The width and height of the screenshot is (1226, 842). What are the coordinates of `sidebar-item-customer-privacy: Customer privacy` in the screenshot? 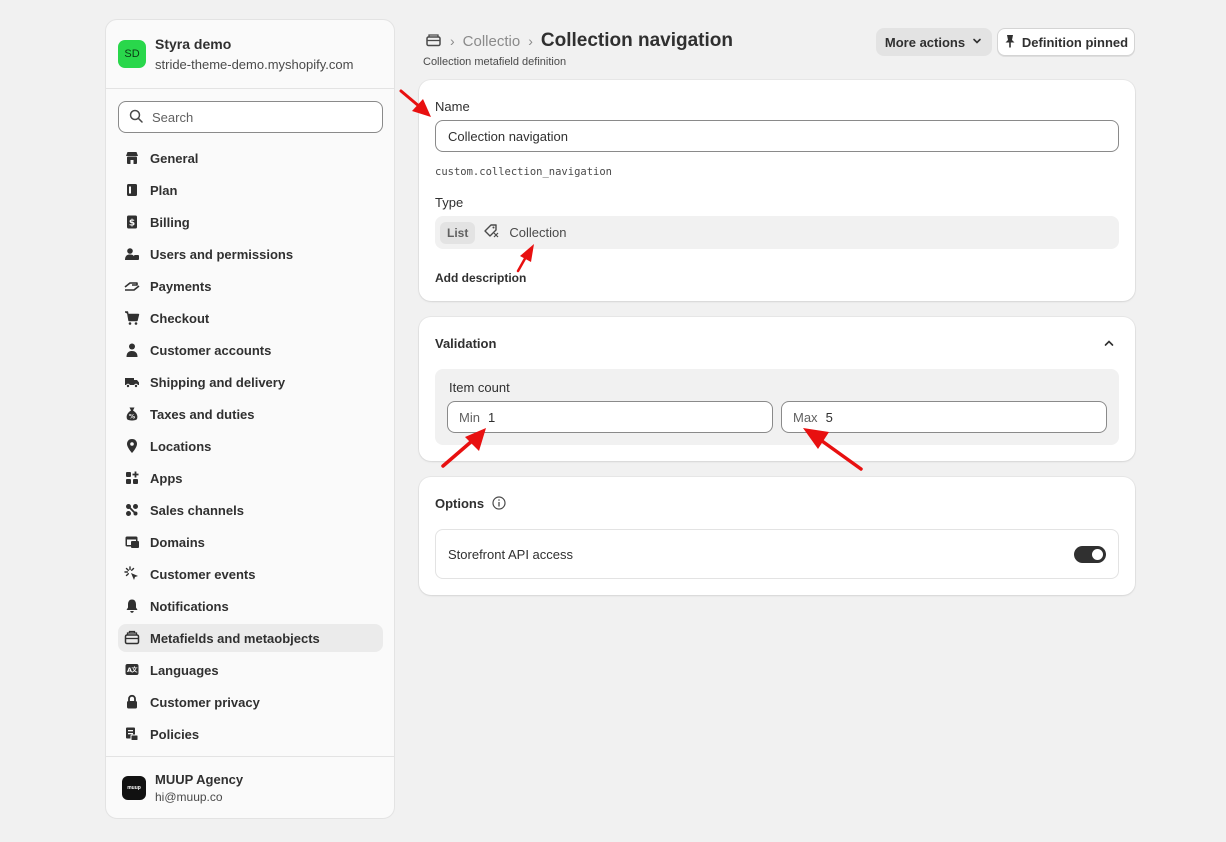 It's located at (250, 702).